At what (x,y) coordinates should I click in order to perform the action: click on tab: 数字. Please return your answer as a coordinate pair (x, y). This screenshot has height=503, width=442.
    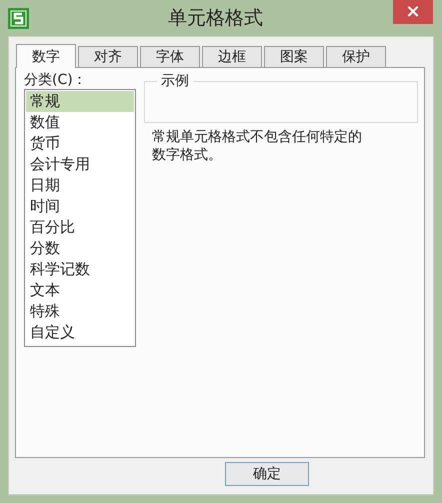
    Looking at the image, I should click on (46, 56).